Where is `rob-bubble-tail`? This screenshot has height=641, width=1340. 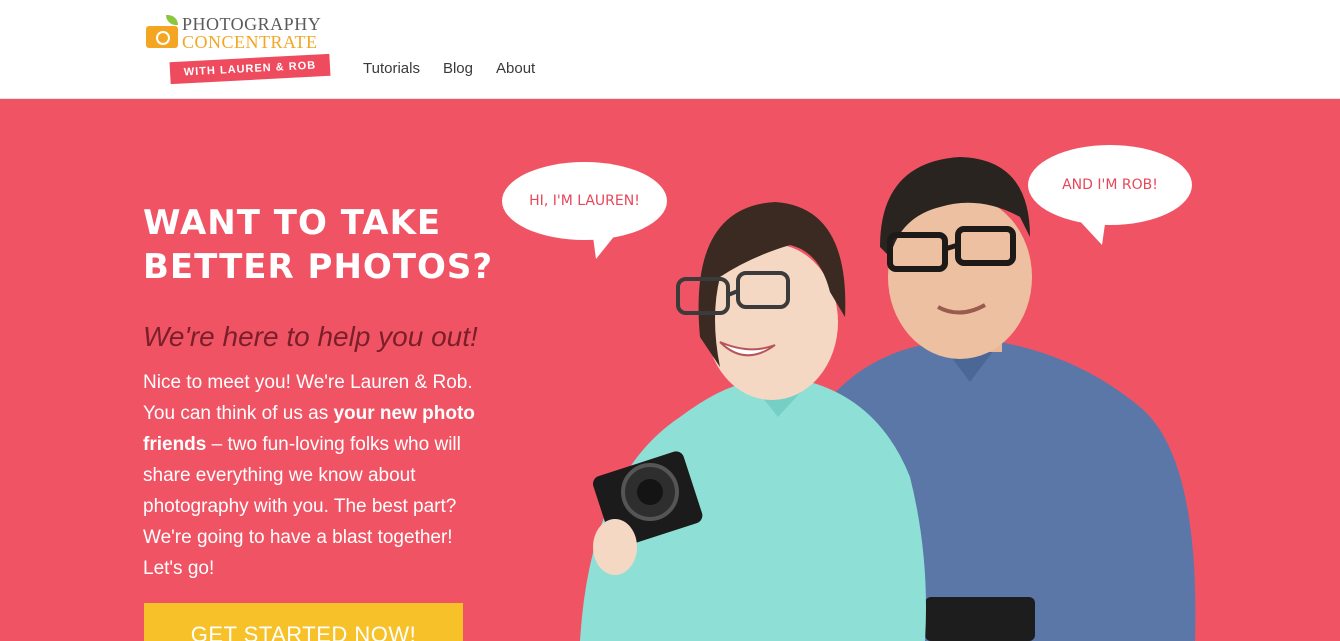
rob-bubble-tail is located at coordinates (1091, 231).